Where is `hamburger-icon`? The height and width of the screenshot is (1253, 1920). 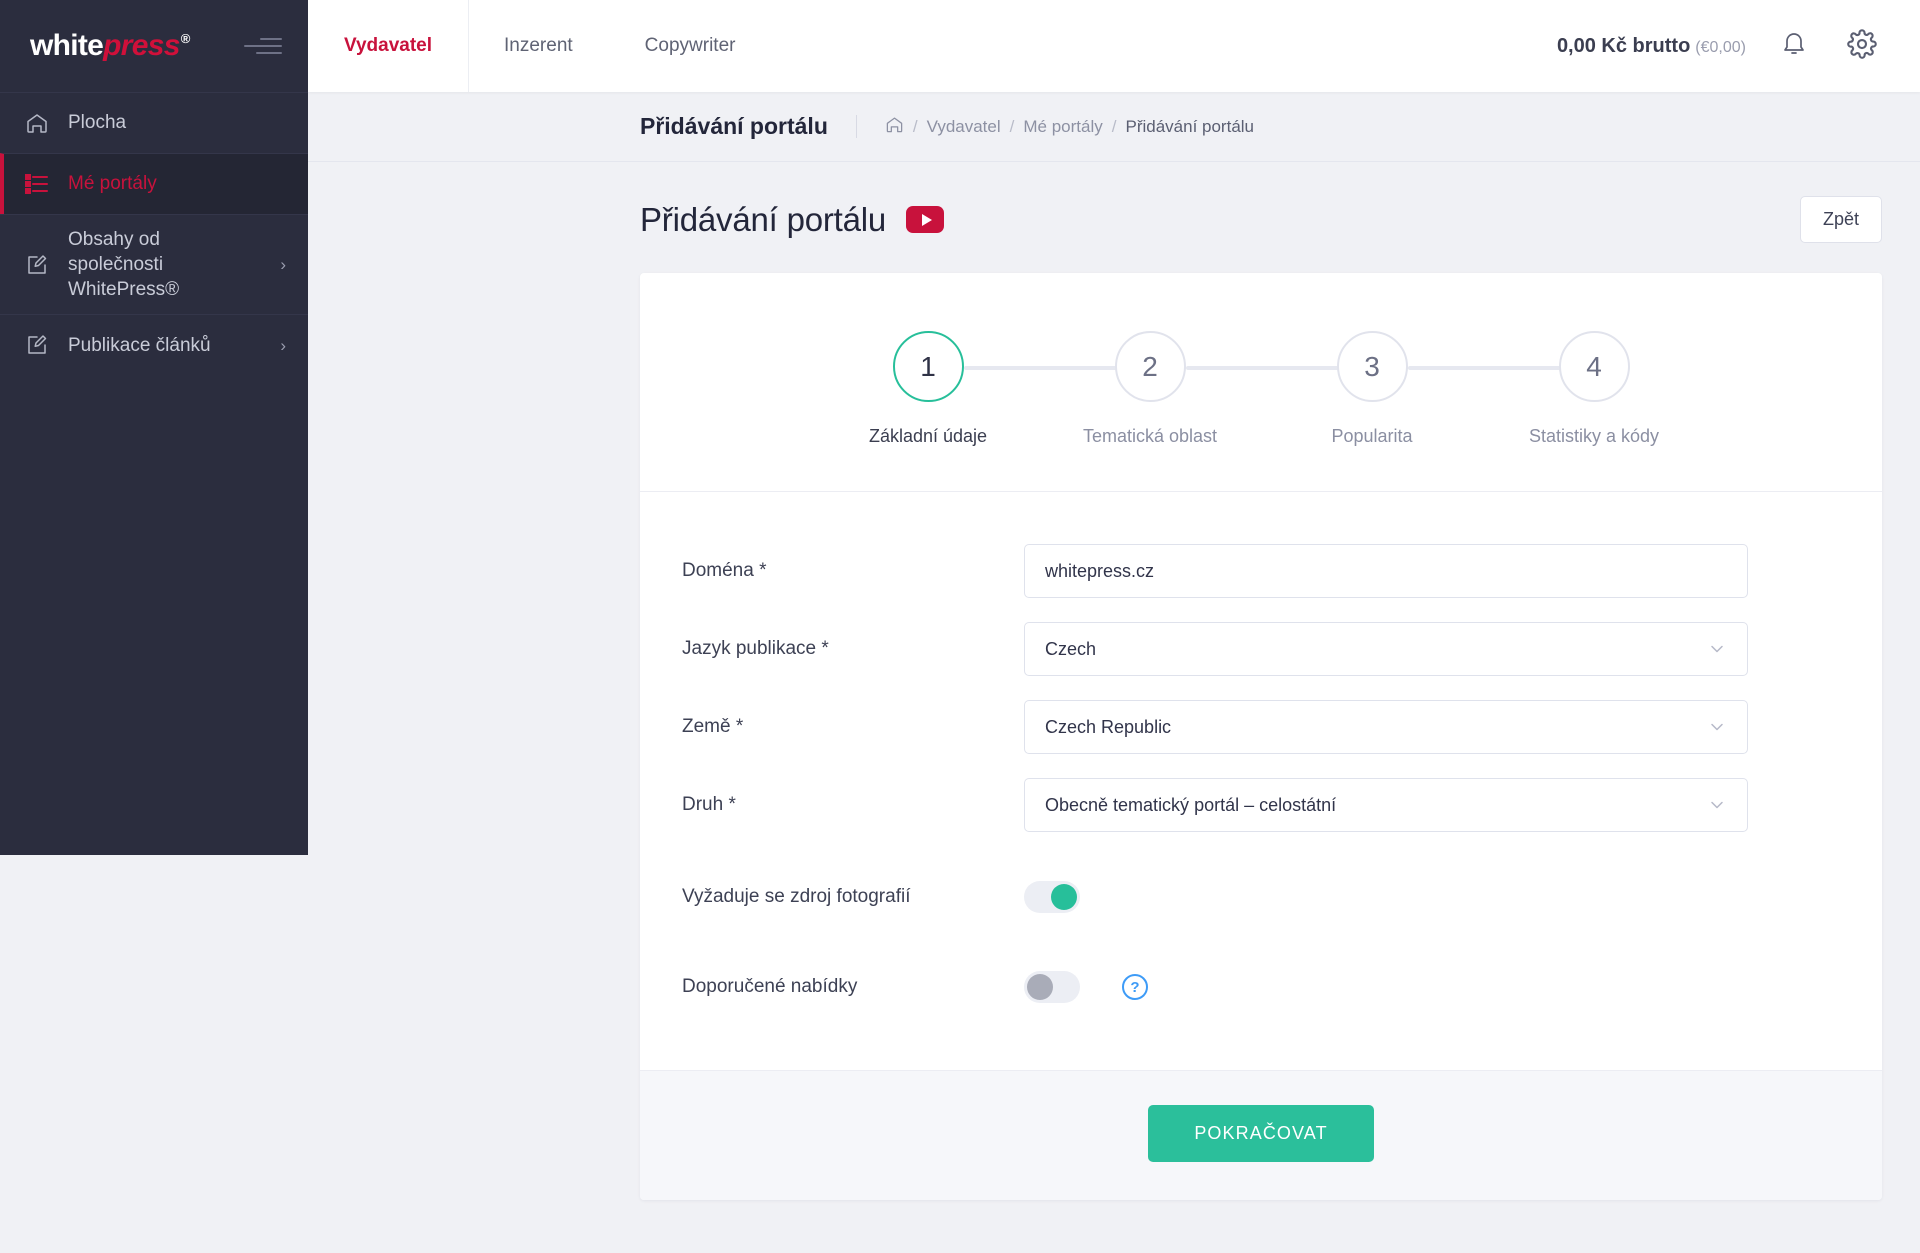 hamburger-icon is located at coordinates (263, 46).